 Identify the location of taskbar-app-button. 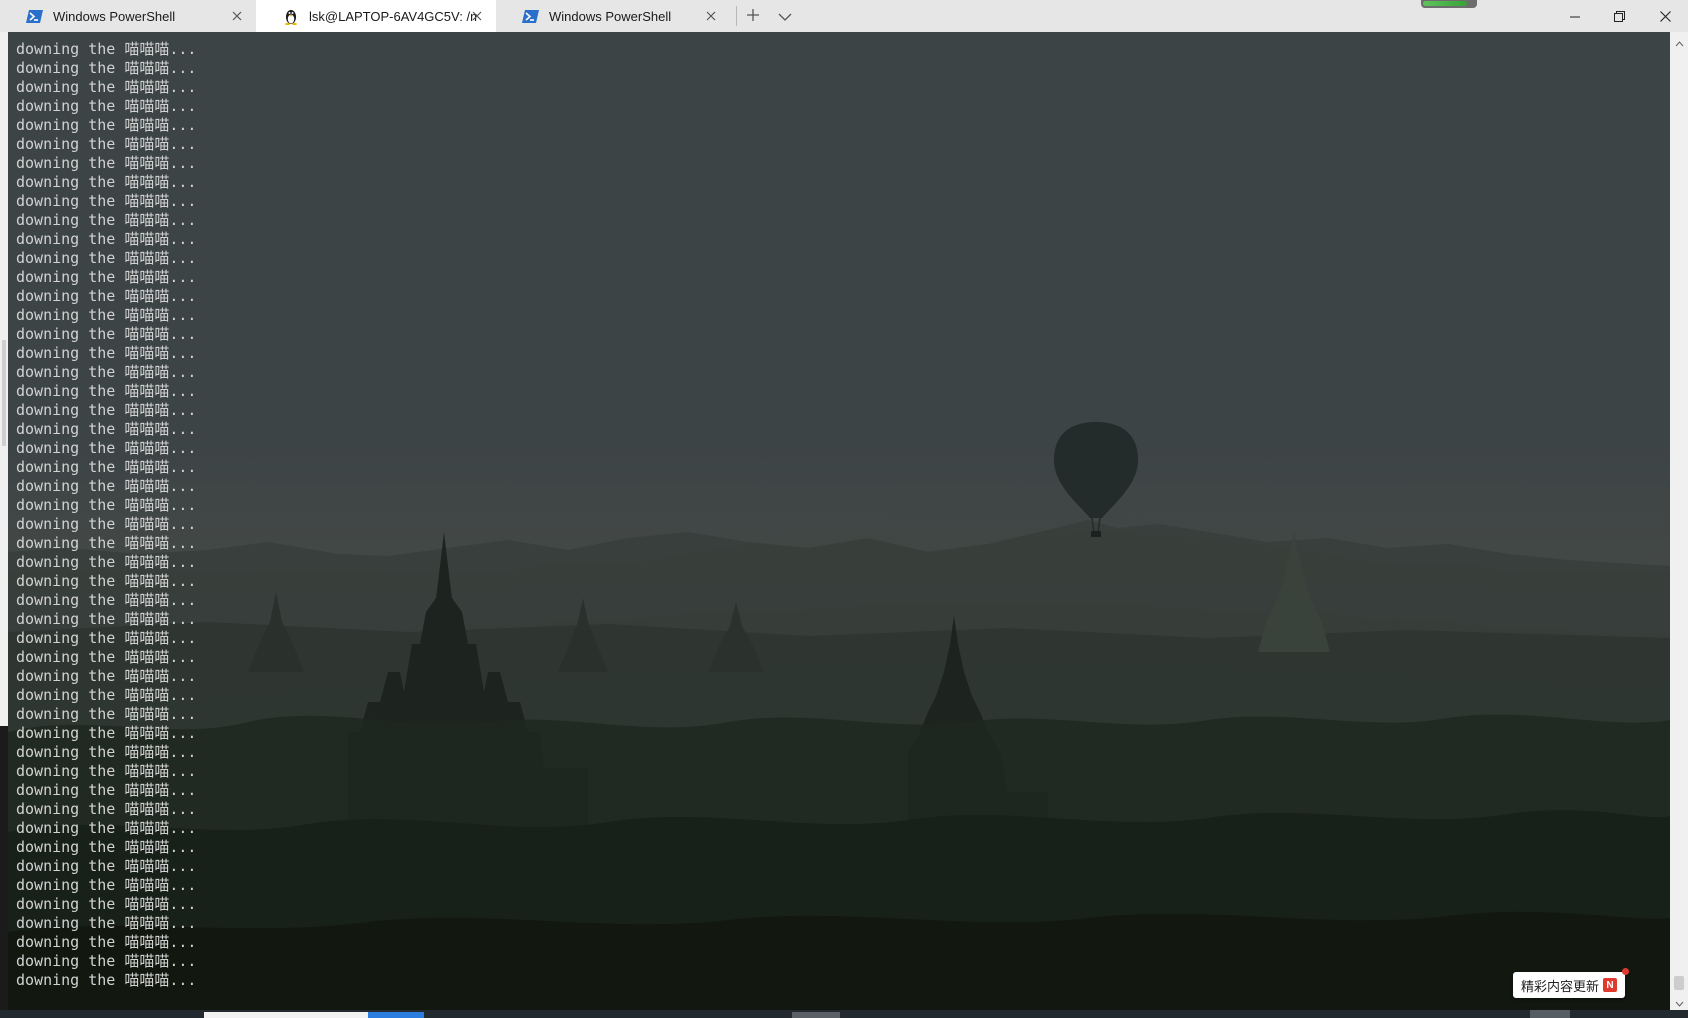
(816, 1015).